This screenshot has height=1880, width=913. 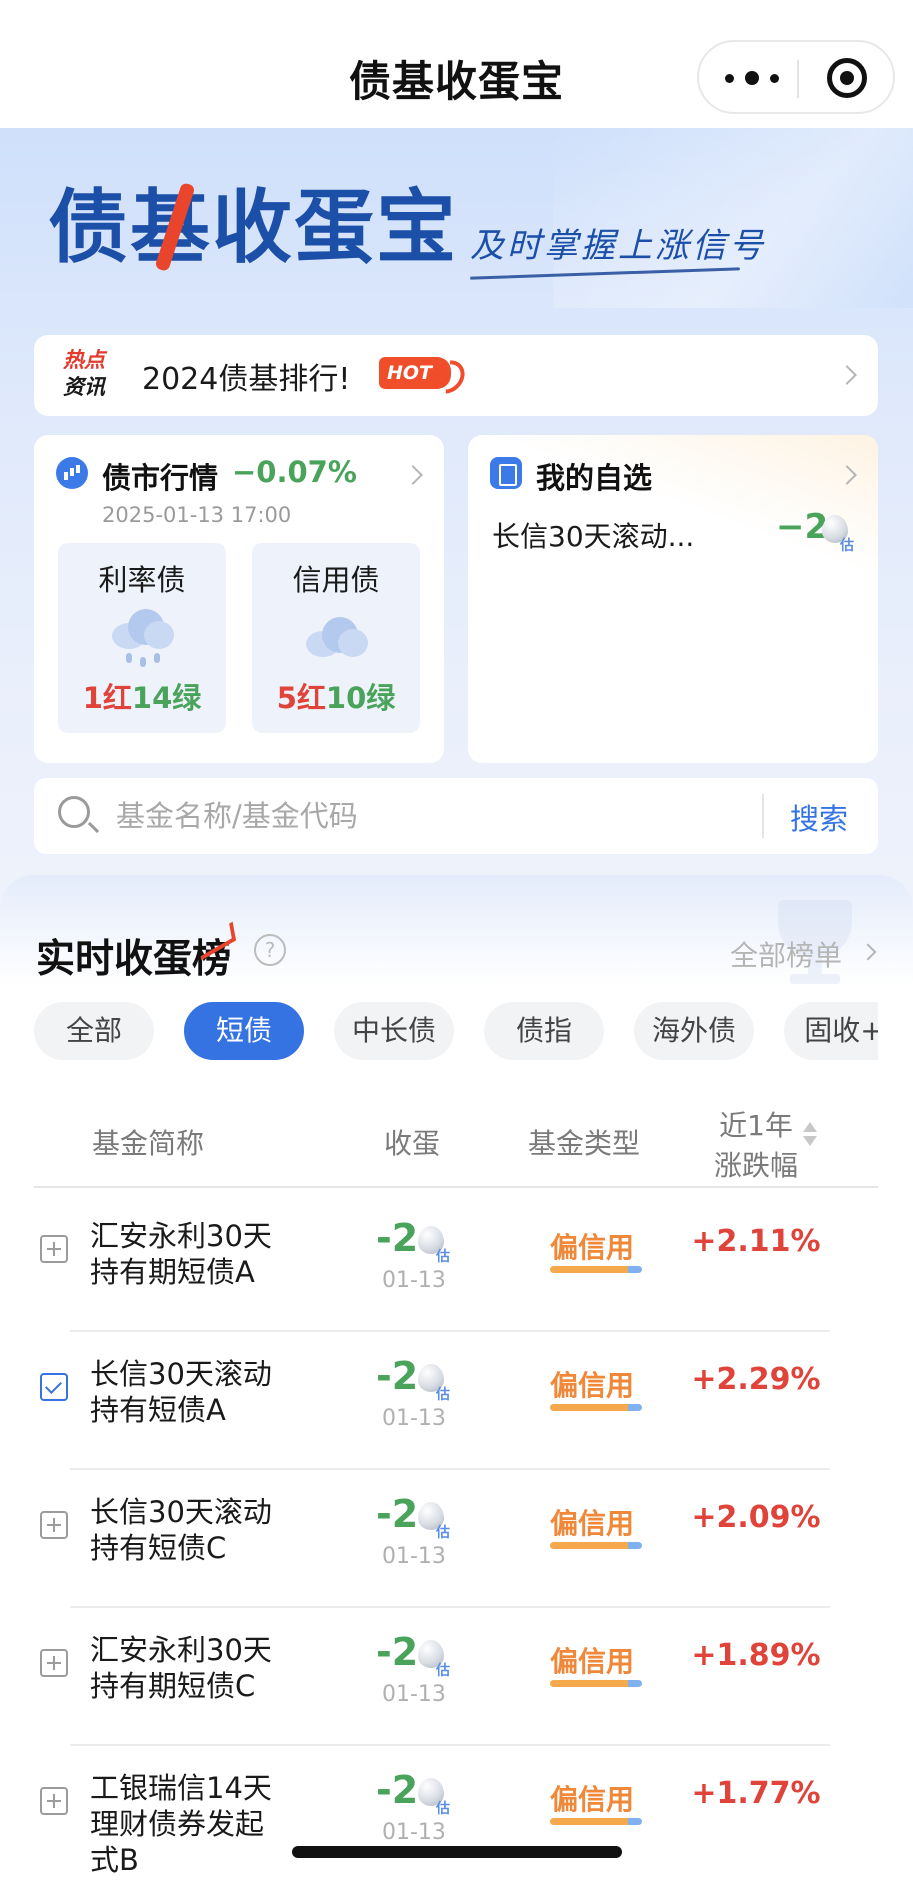 What do you see at coordinates (802, 527) in the screenshot?
I see `watchlist-egg-value: −2` at bounding box center [802, 527].